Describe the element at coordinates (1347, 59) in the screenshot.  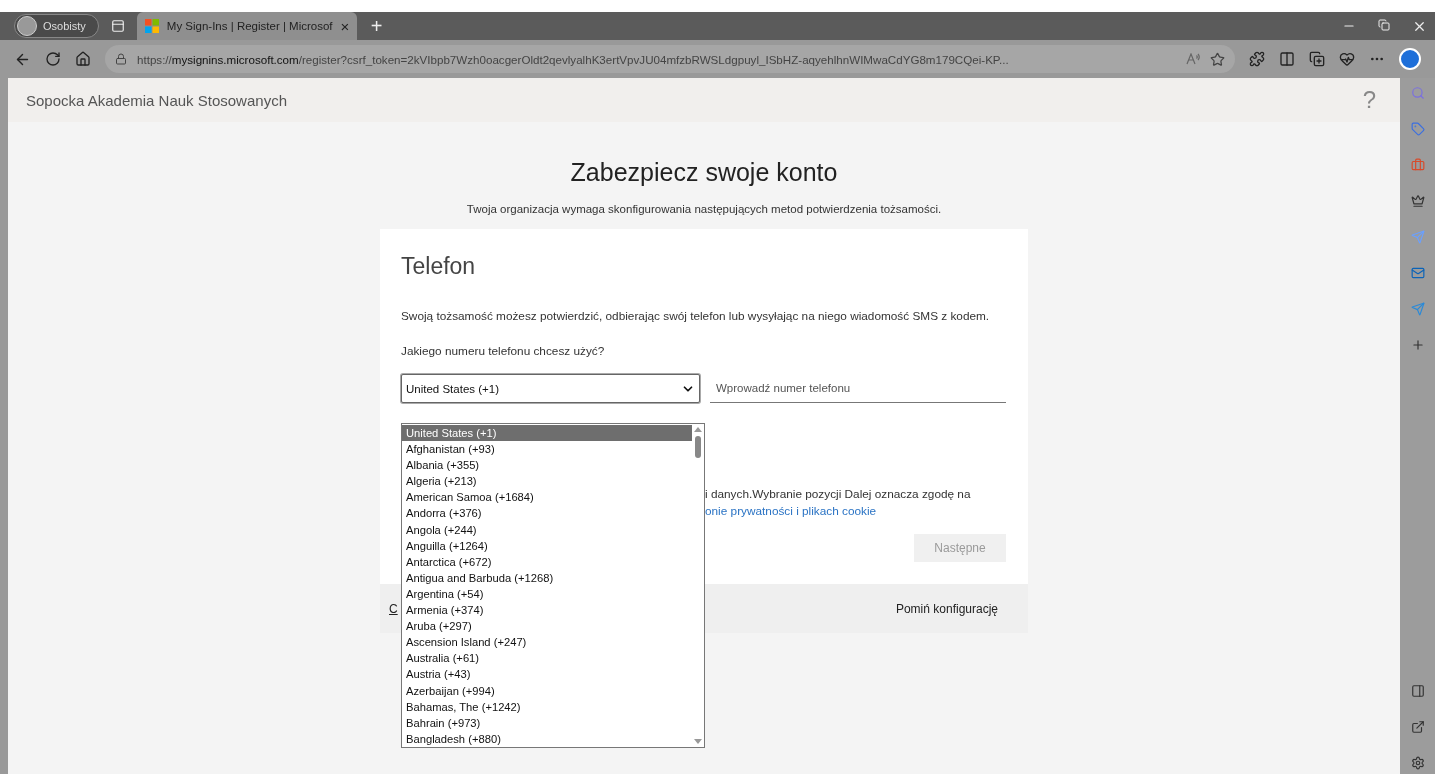
I see `health-heart-icon` at that location.